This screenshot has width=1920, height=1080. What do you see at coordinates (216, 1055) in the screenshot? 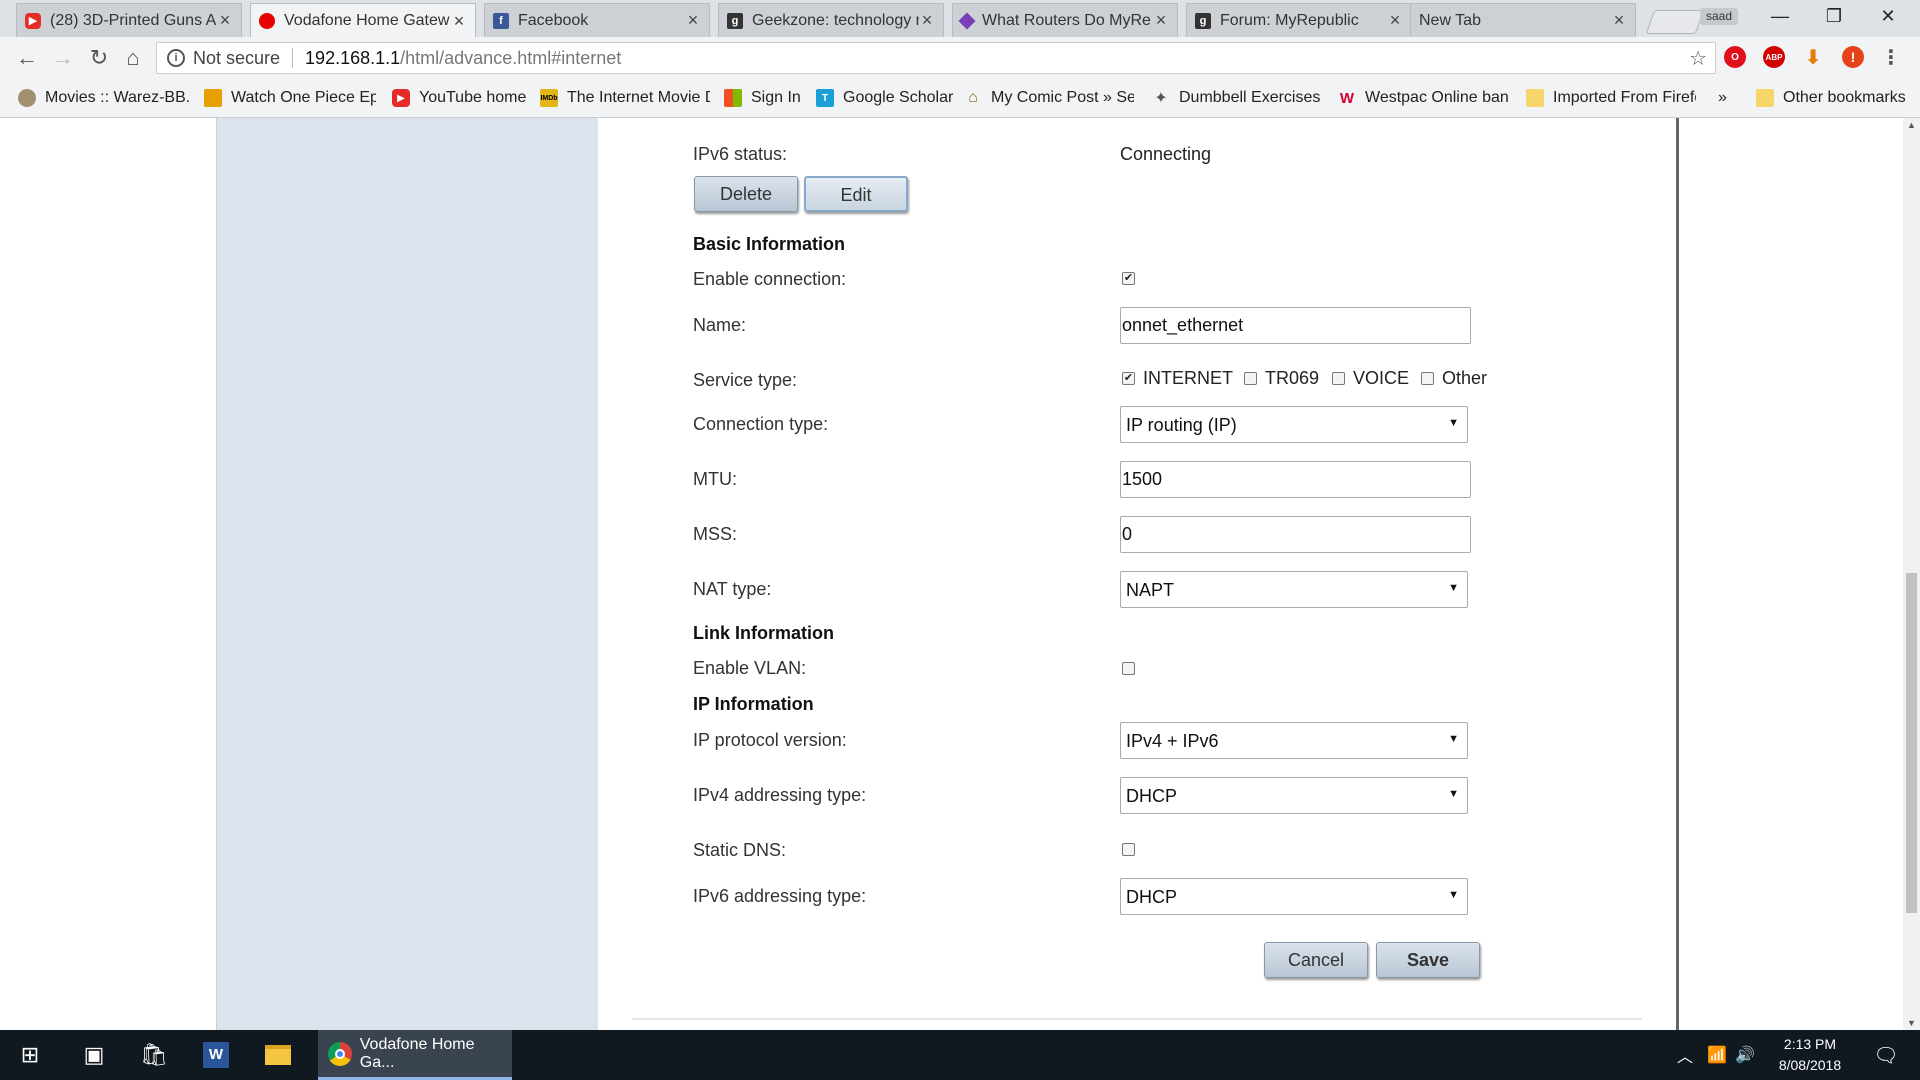
I see `word-icon: W` at bounding box center [216, 1055].